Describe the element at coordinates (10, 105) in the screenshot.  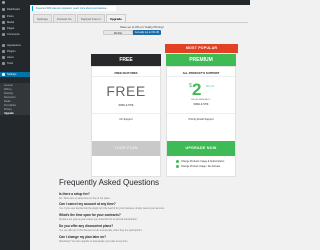
I see `submenu-item-permalinks: Permalinks` at that location.